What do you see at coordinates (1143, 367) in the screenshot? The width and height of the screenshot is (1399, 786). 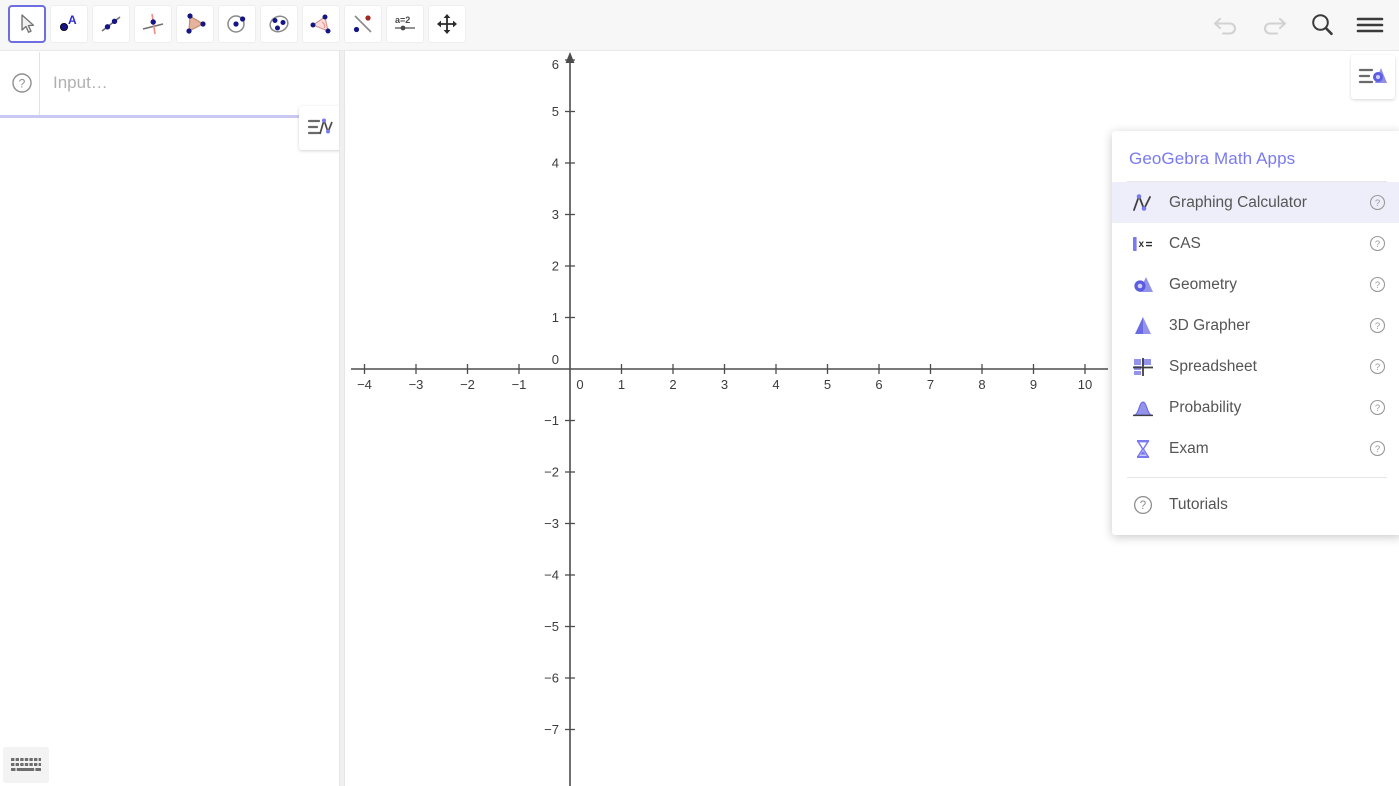 I see `spreadsheet-icon` at bounding box center [1143, 367].